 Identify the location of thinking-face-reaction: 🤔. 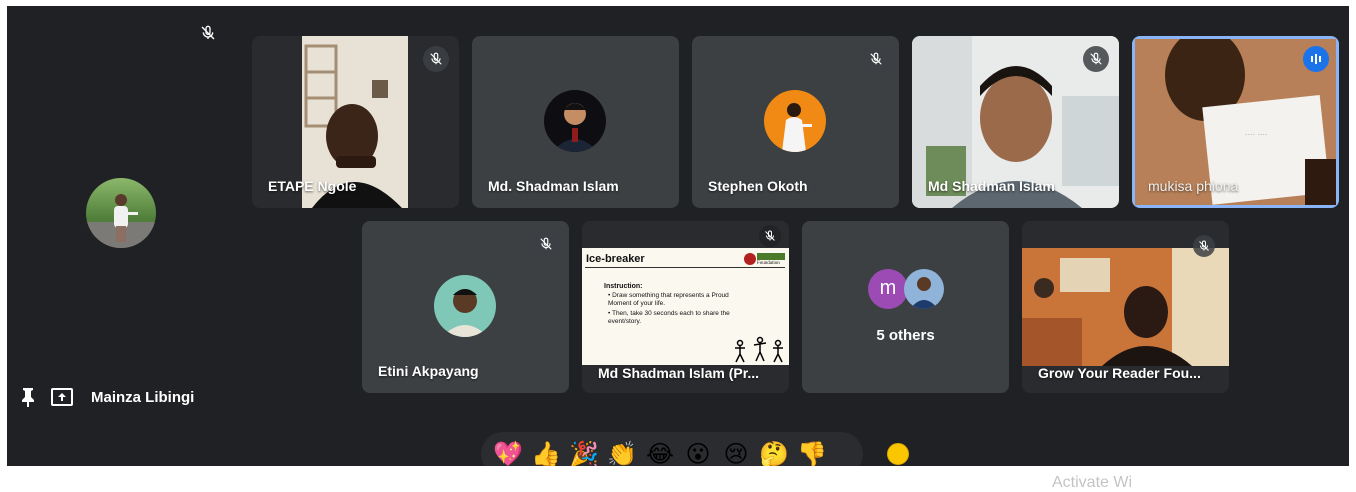
(774, 450).